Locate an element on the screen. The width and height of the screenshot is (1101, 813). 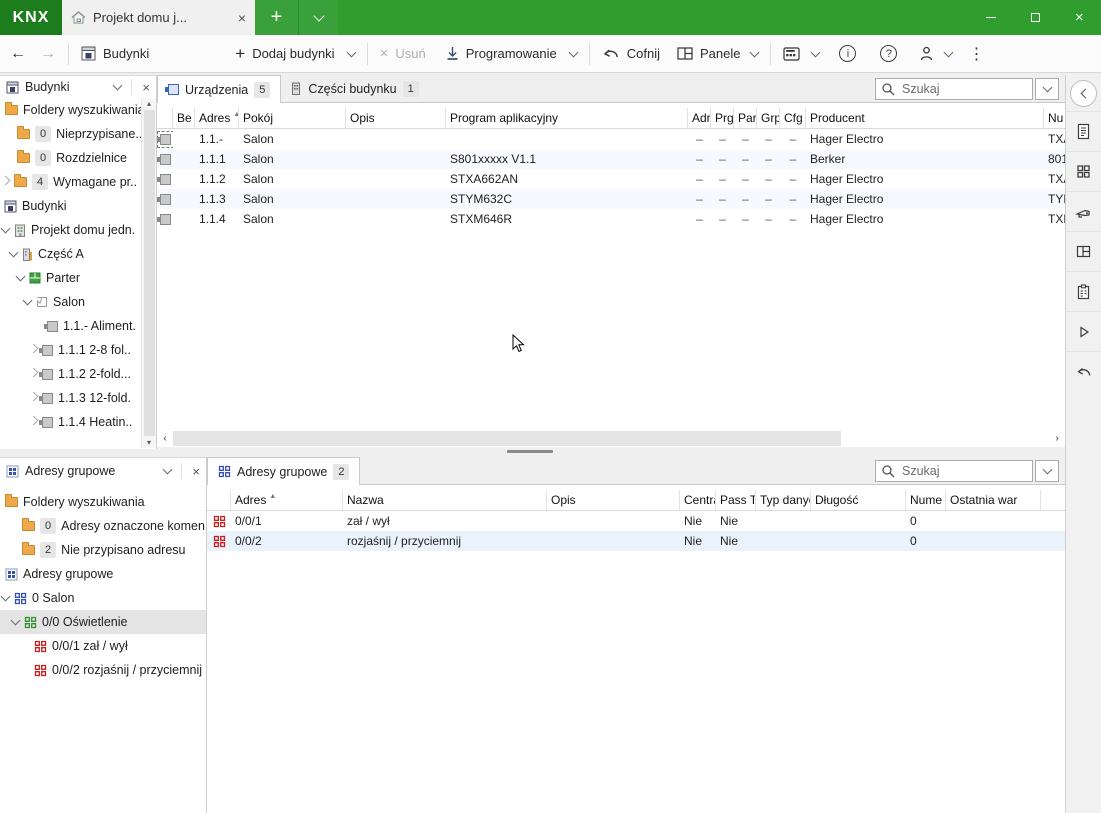
tree-item-salon: Salon is located at coordinates (70, 302).